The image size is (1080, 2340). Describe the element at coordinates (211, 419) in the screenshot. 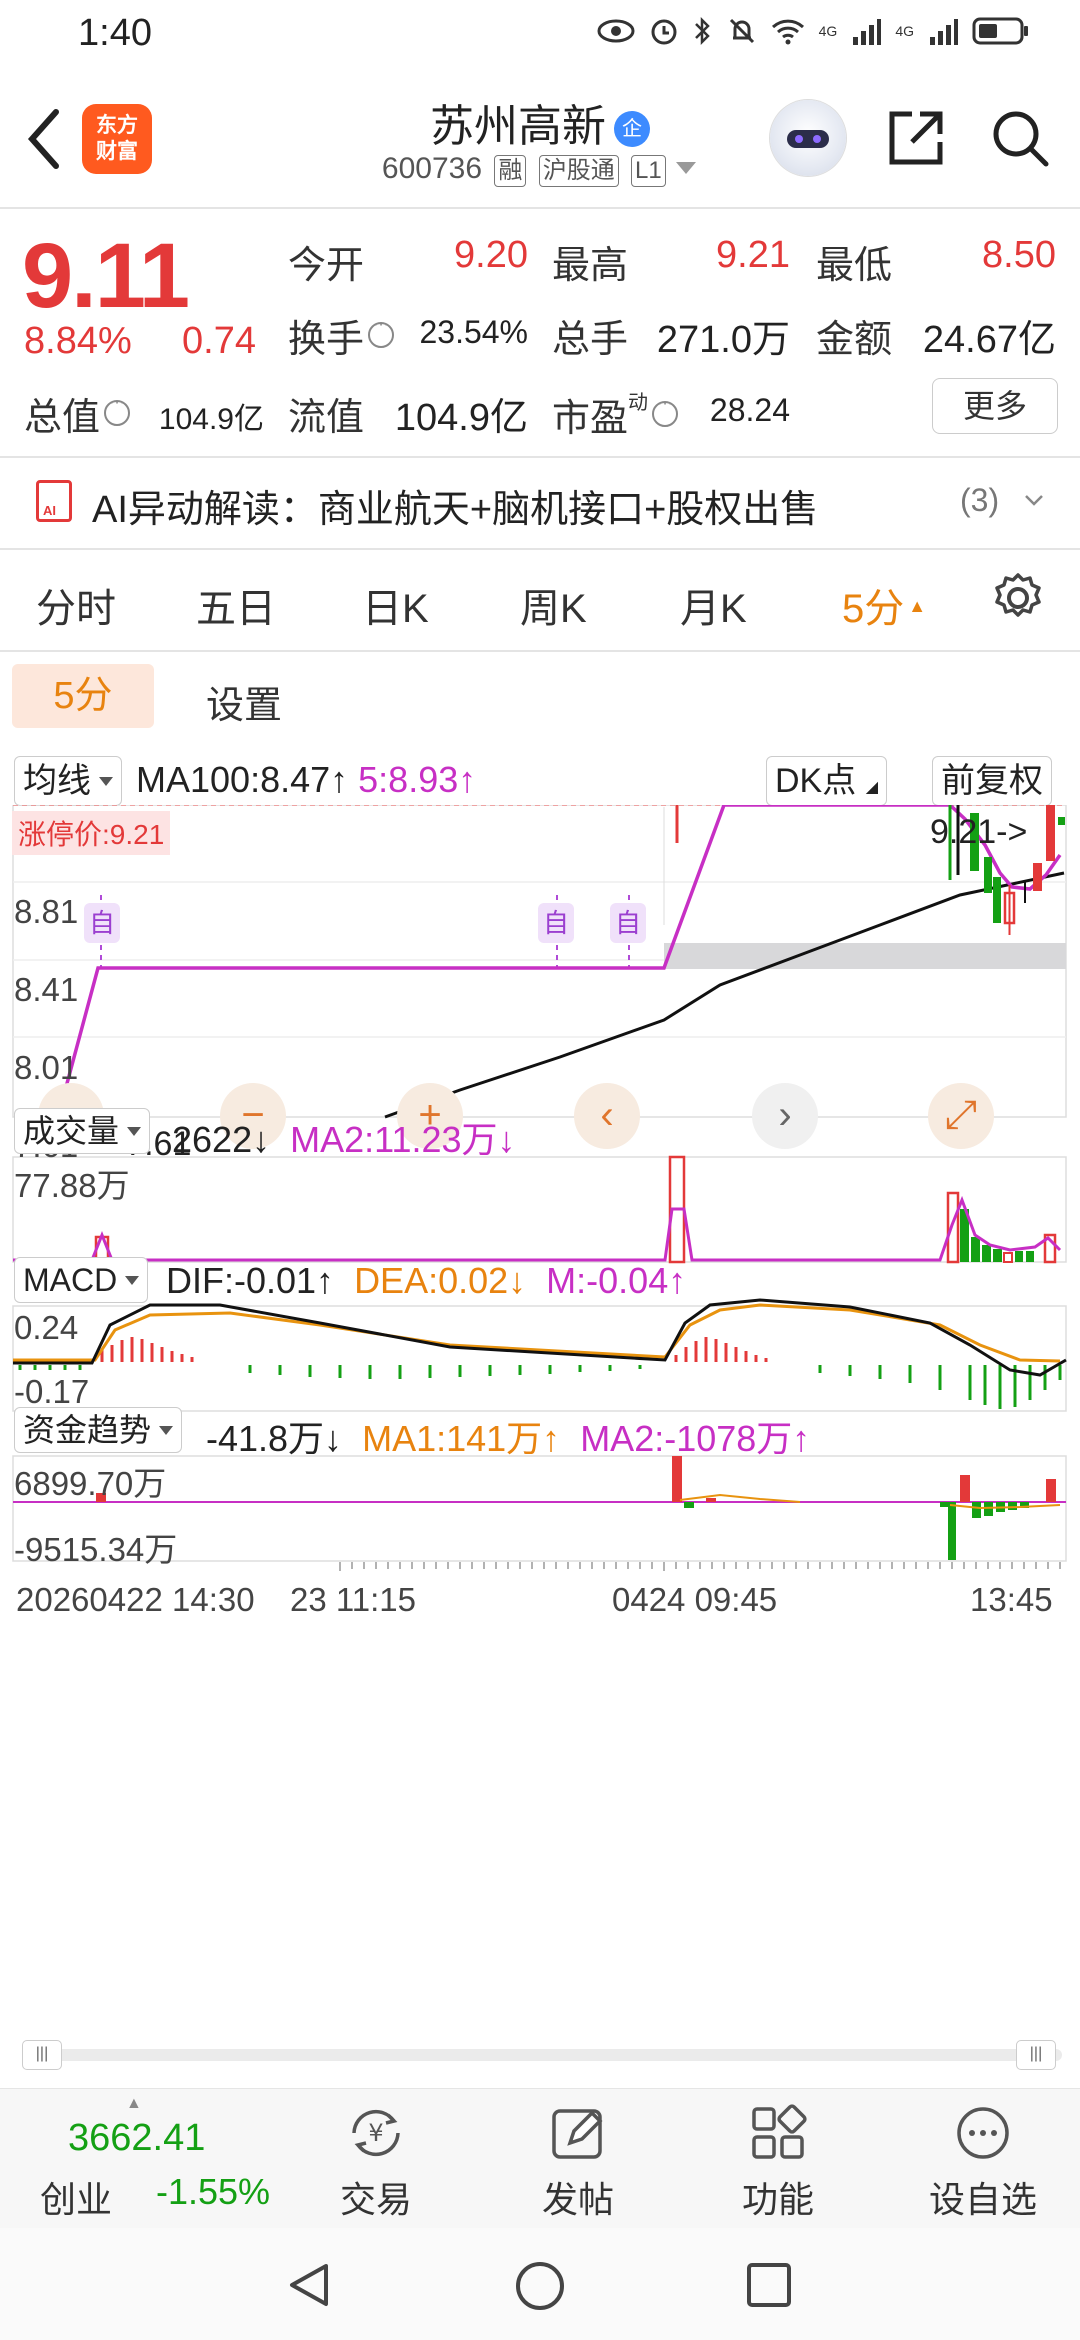

I see `mktcap-value: 104.9亿` at that location.